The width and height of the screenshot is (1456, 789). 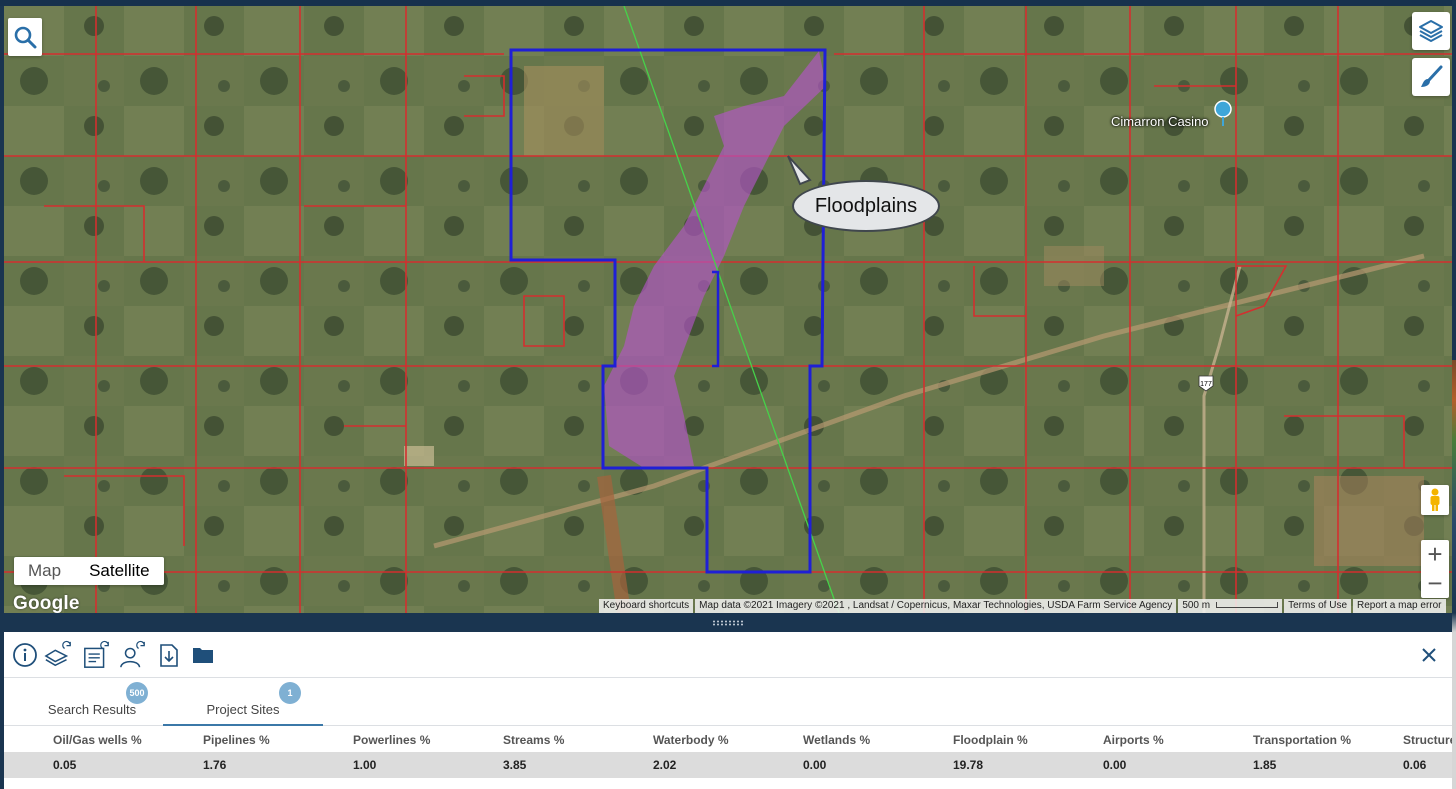 I want to click on report-refresh-icon, so click(x=96, y=654).